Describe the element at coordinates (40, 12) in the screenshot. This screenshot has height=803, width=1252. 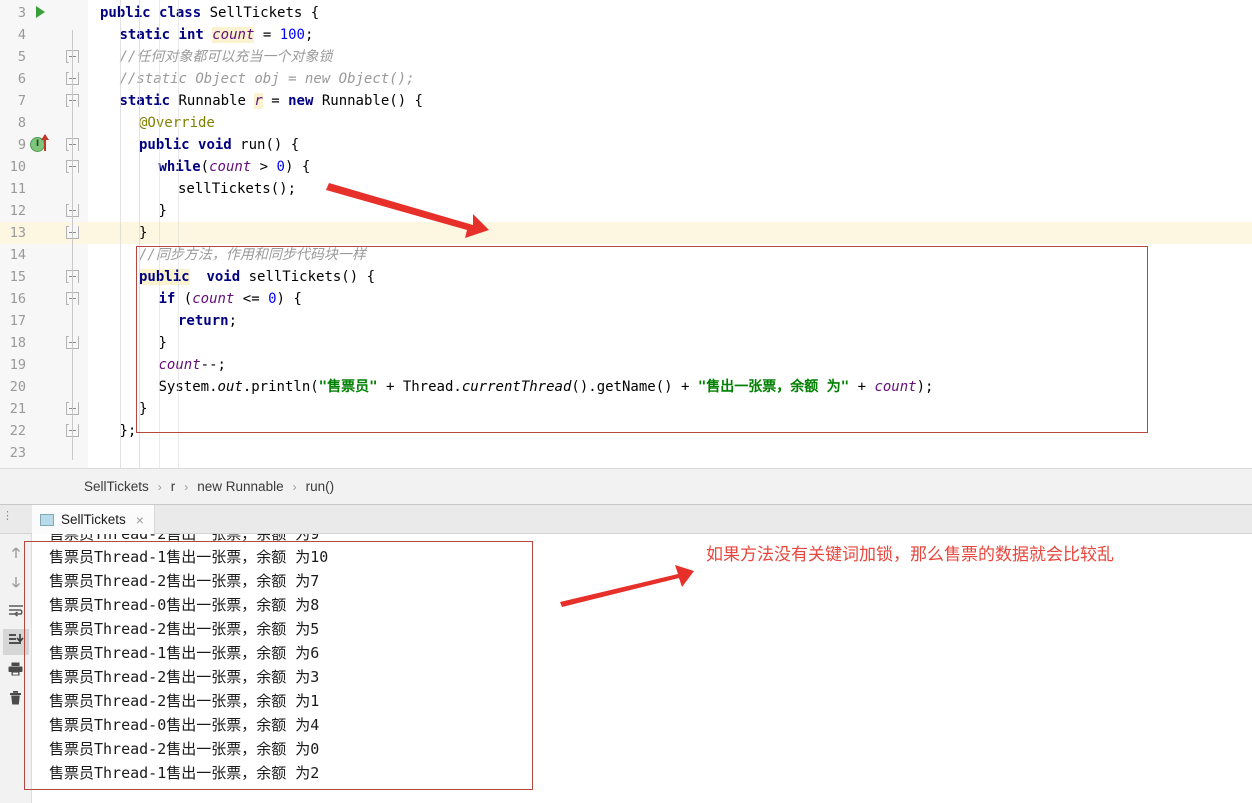
I see `run-arrow-icon` at that location.